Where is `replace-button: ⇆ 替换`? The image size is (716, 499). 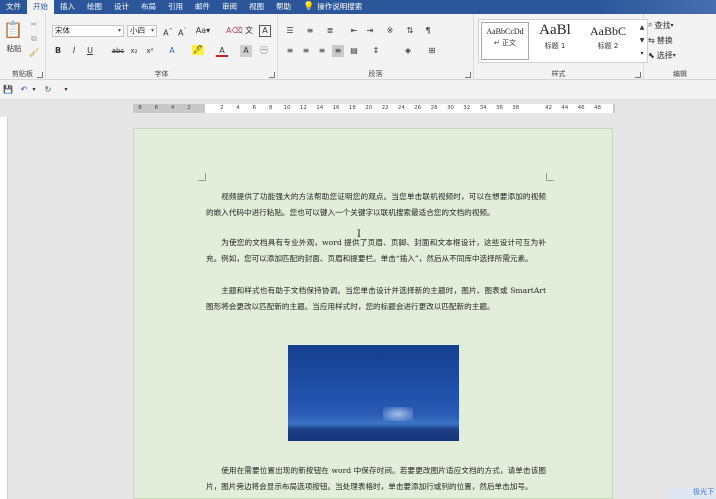
replace-button: ⇆ 替换 is located at coordinates (660, 40).